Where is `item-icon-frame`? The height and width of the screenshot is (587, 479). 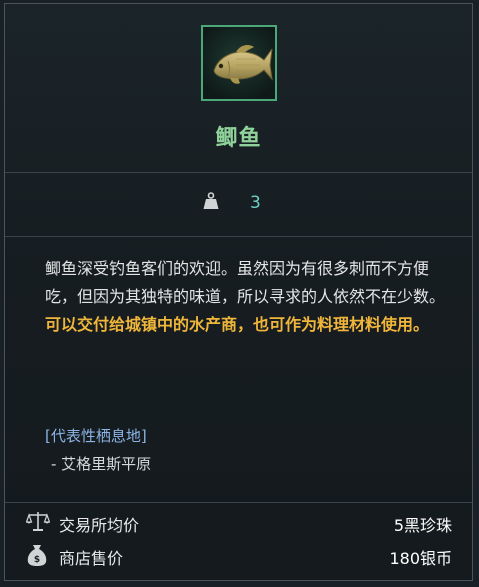
item-icon-frame is located at coordinates (239, 63).